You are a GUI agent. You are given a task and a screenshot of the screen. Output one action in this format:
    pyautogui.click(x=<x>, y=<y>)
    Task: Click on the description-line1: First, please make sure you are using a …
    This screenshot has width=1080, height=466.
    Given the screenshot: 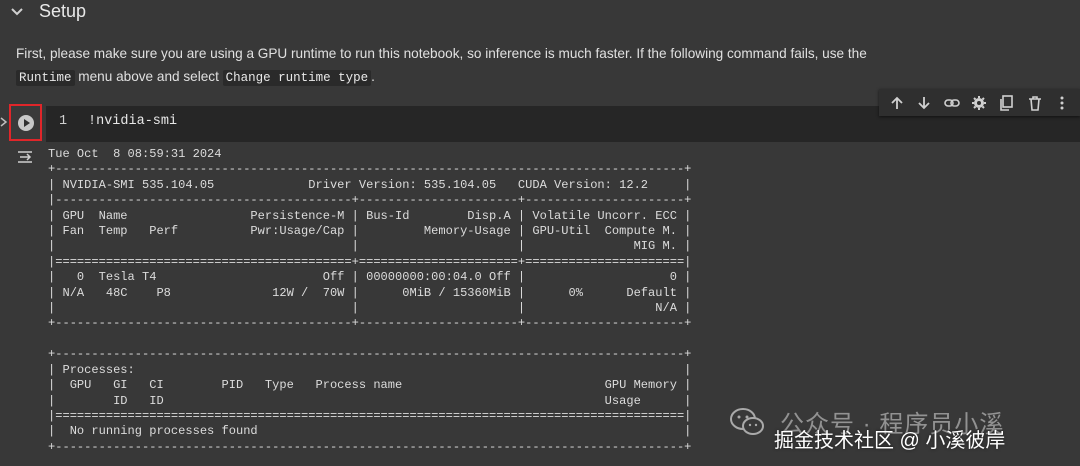 What is the action you would take?
    pyautogui.click(x=441, y=53)
    